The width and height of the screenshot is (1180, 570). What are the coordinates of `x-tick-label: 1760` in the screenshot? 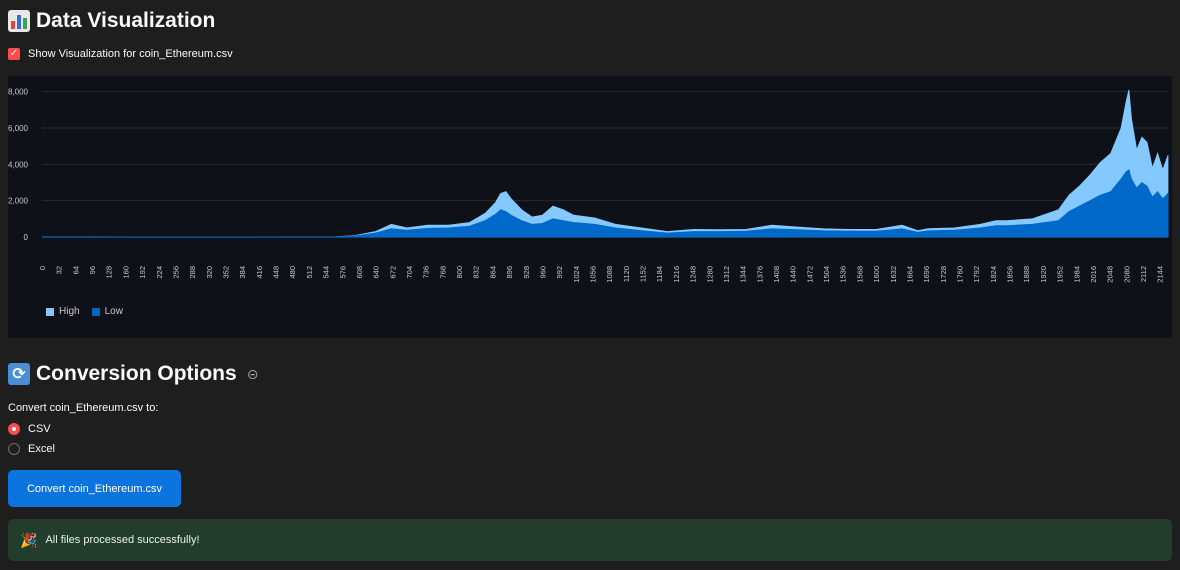 It's located at (959, 274).